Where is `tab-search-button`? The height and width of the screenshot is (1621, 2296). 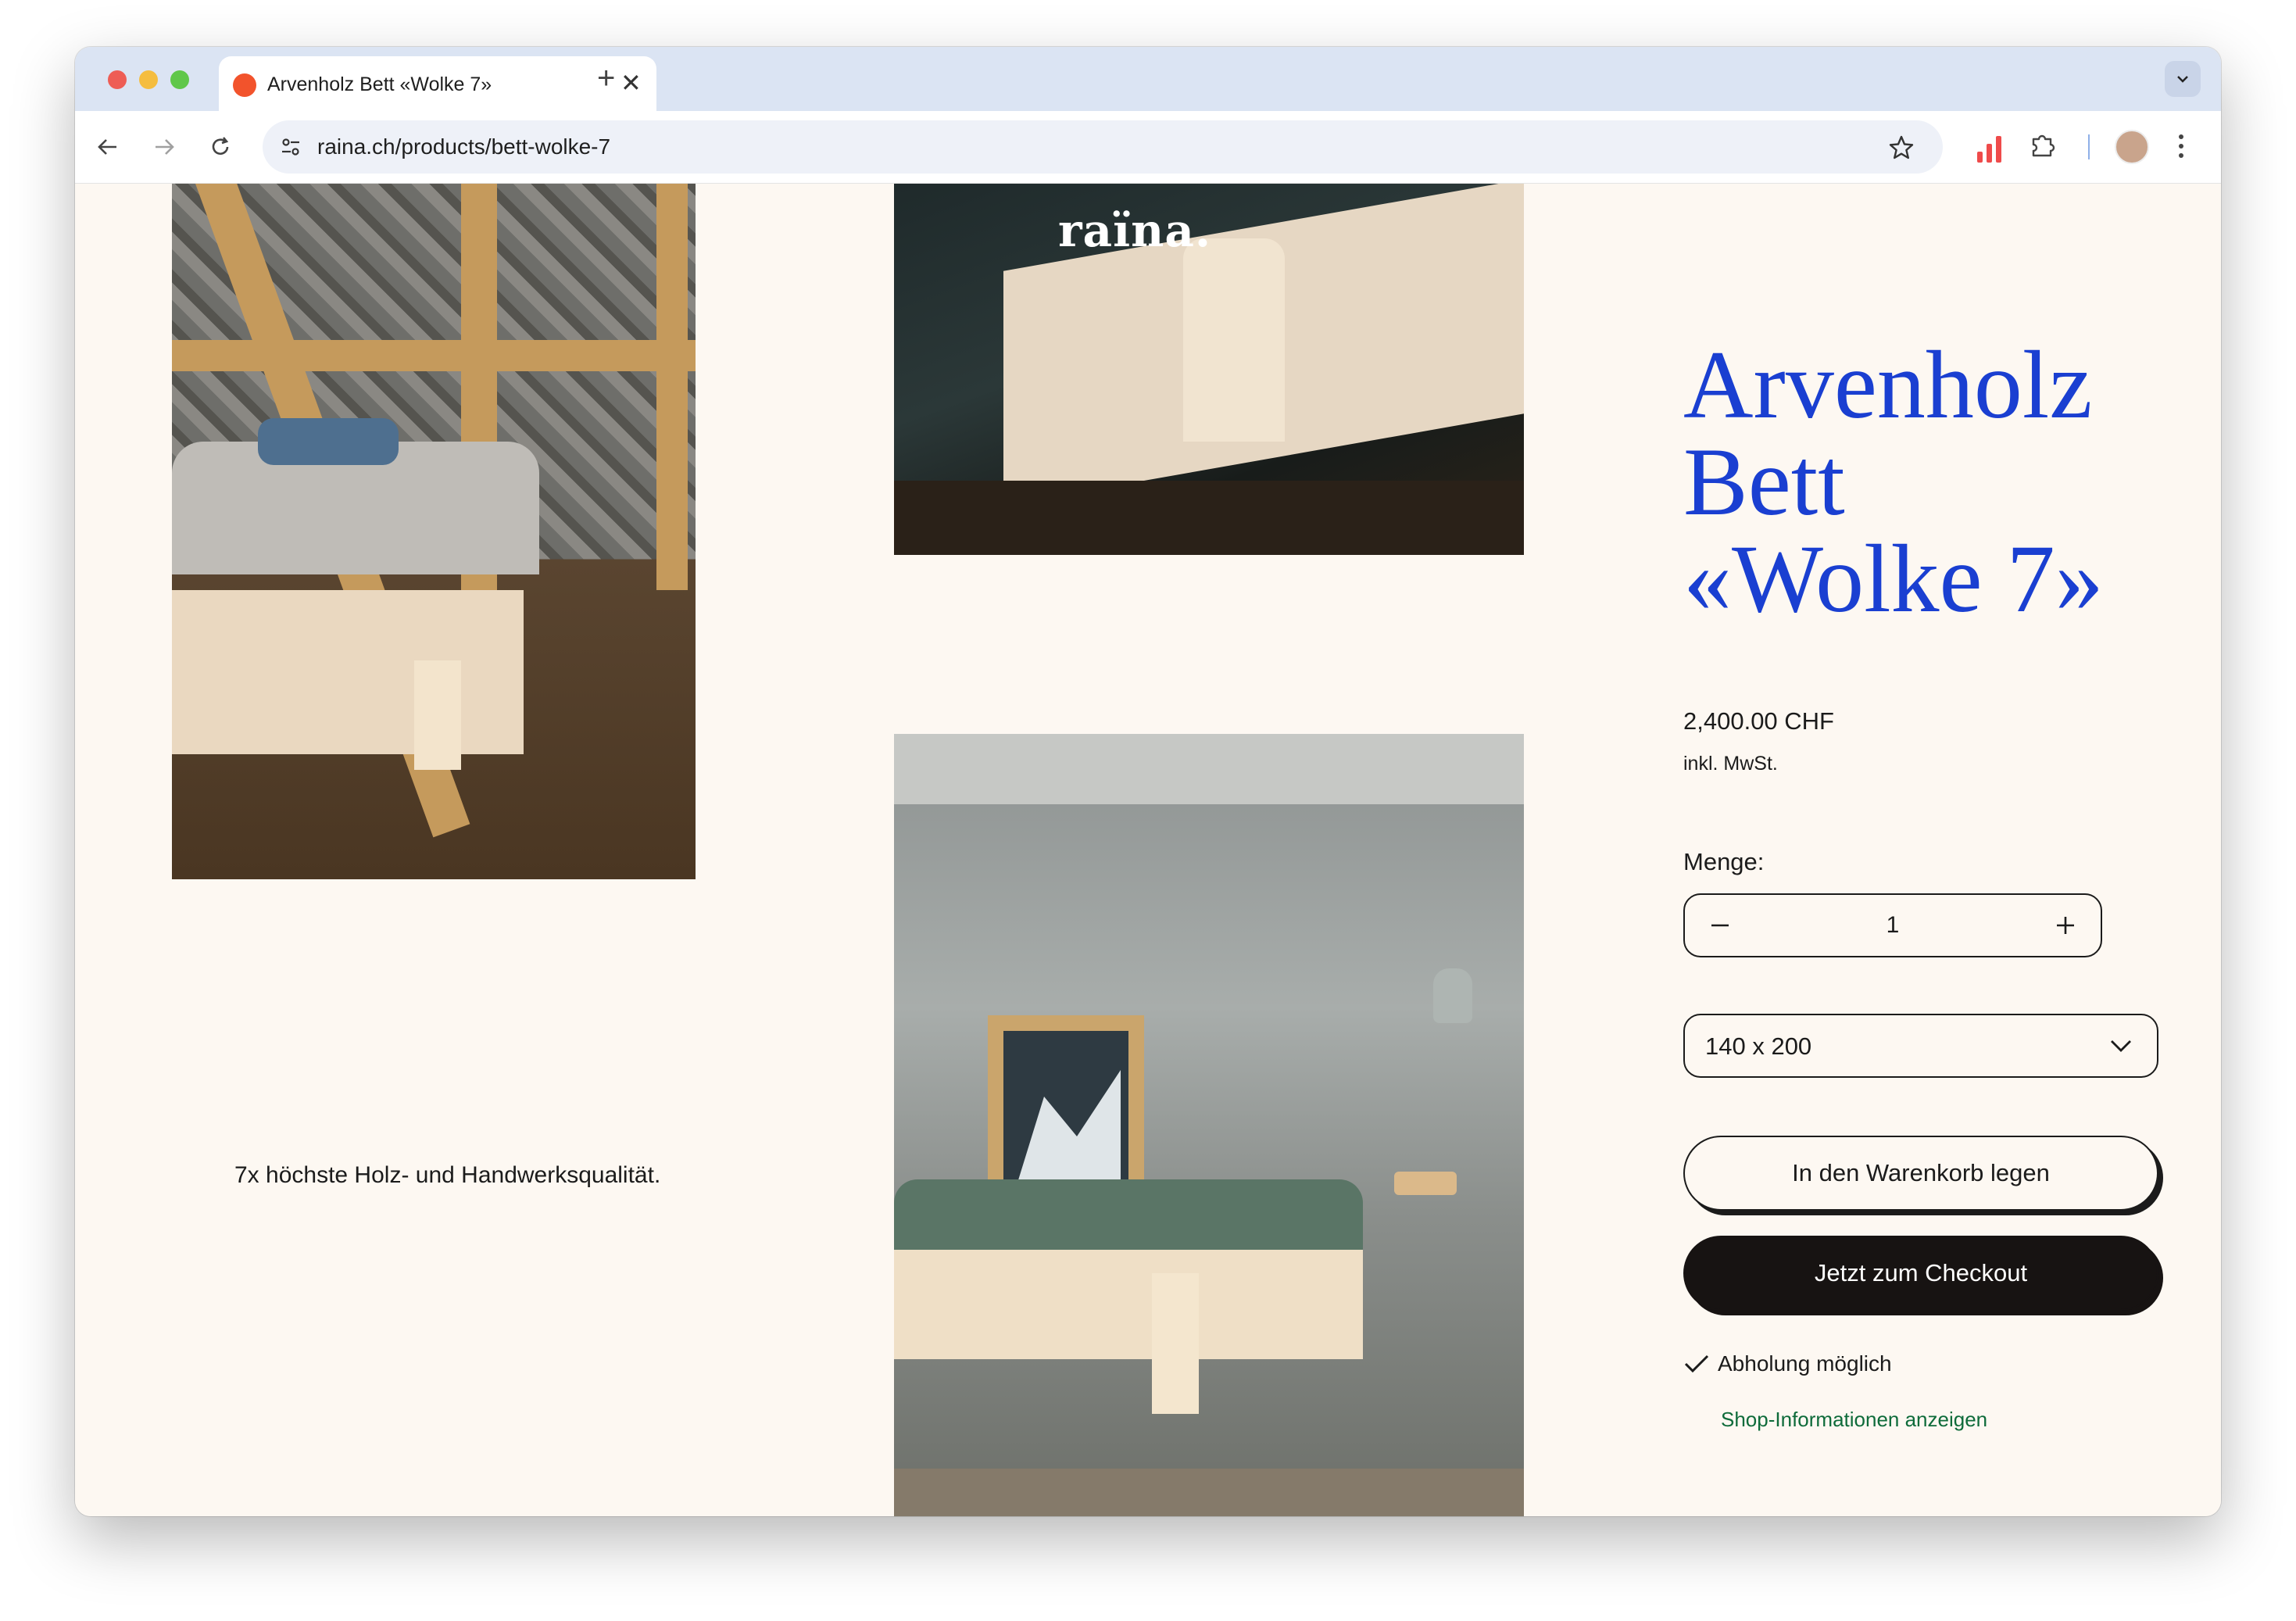 tab-search-button is located at coordinates (2183, 79).